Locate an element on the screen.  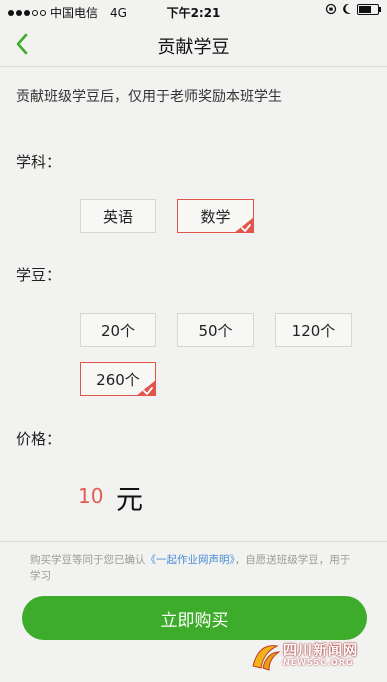
option-label: 50个 is located at coordinates (215, 330).